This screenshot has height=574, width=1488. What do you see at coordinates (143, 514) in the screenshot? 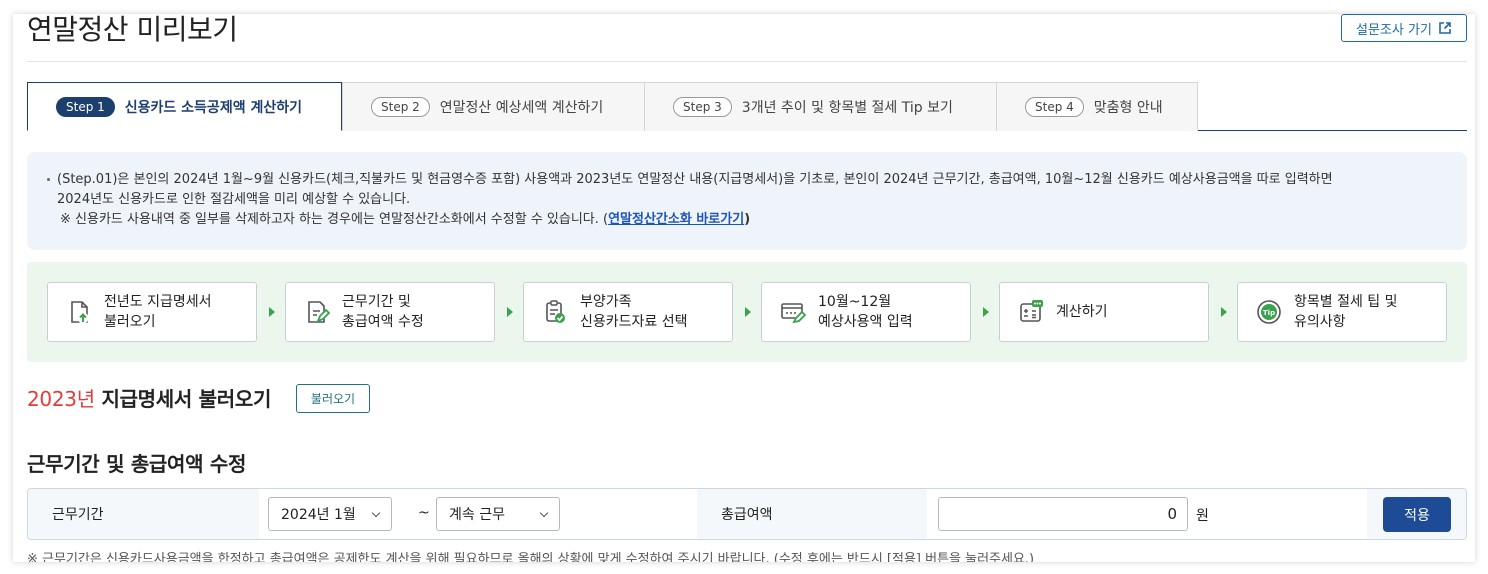
I see `period-label: 근무기간` at bounding box center [143, 514].